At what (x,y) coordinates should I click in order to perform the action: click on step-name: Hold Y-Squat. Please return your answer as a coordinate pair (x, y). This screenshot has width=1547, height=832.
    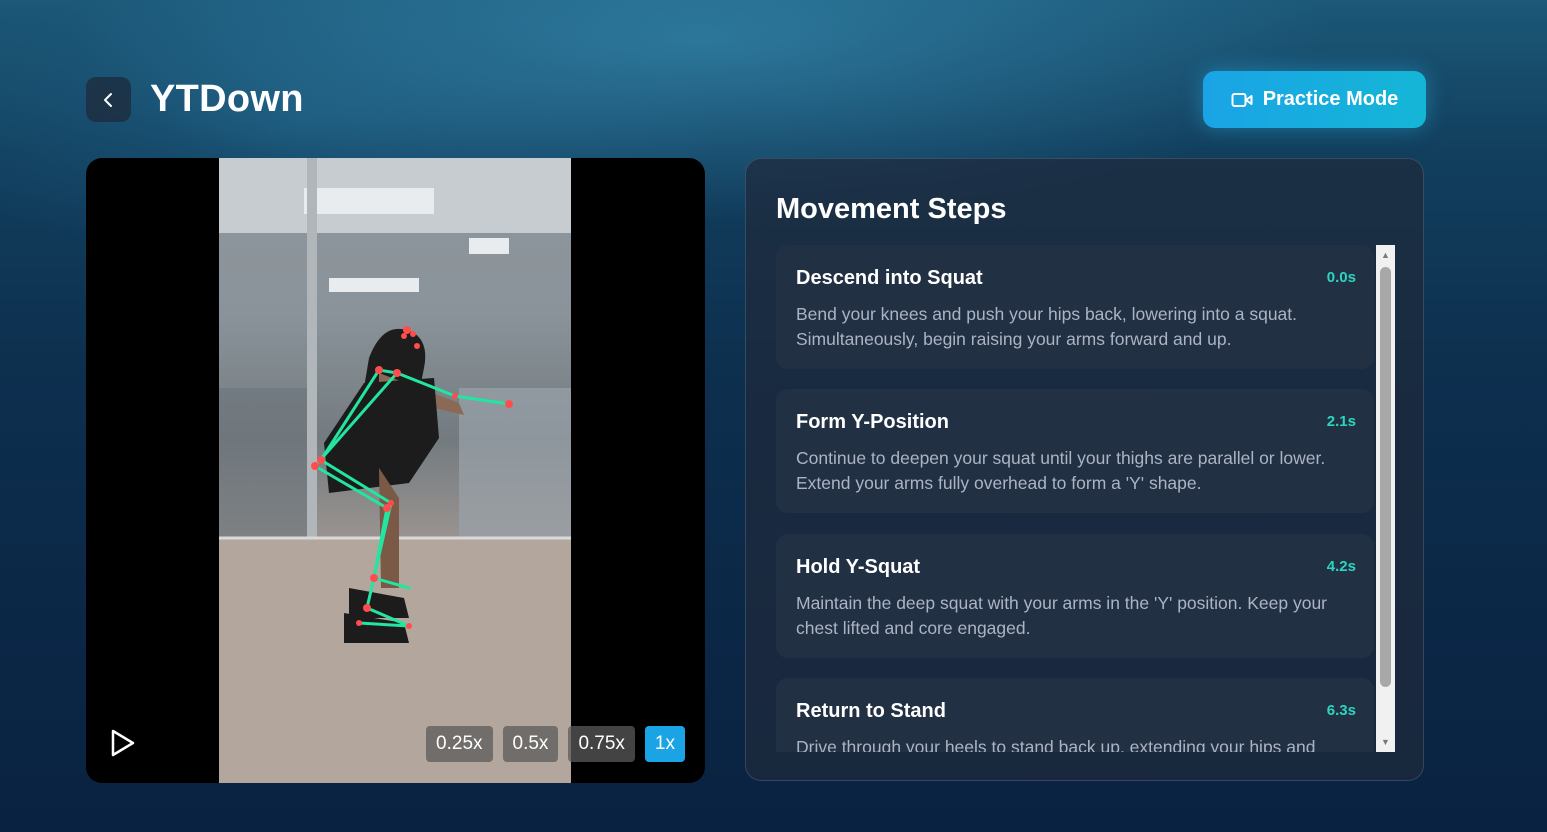
    Looking at the image, I should click on (858, 567).